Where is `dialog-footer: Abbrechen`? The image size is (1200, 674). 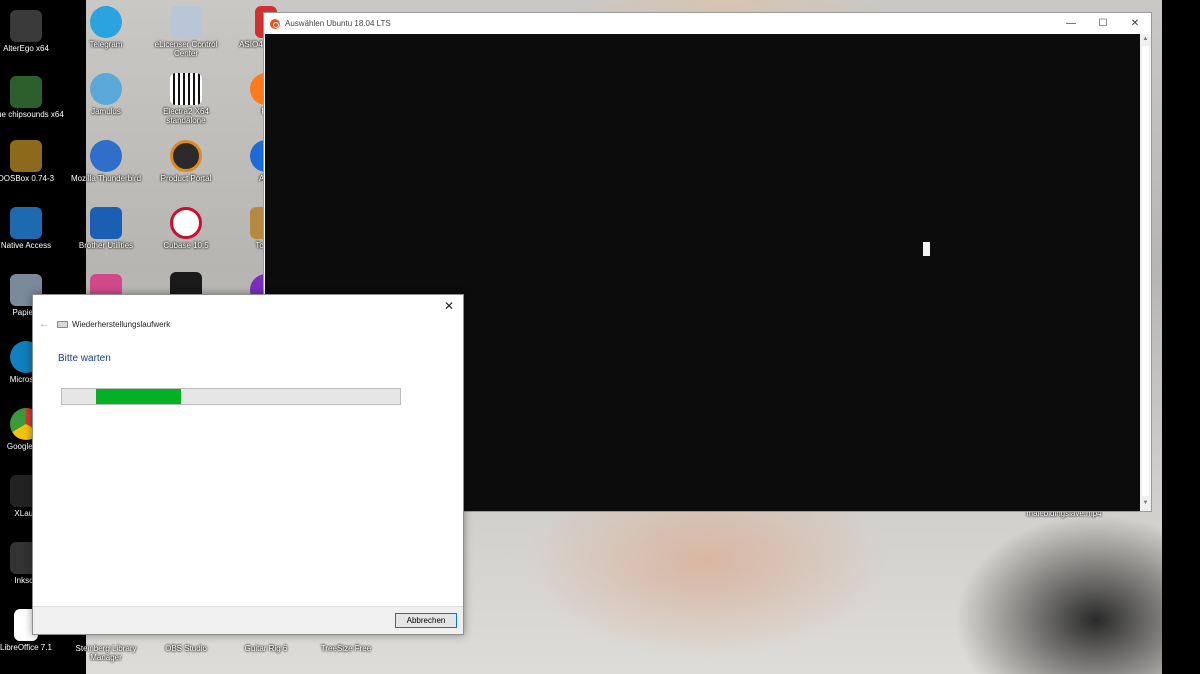
dialog-footer: Abbrechen is located at coordinates (248, 620).